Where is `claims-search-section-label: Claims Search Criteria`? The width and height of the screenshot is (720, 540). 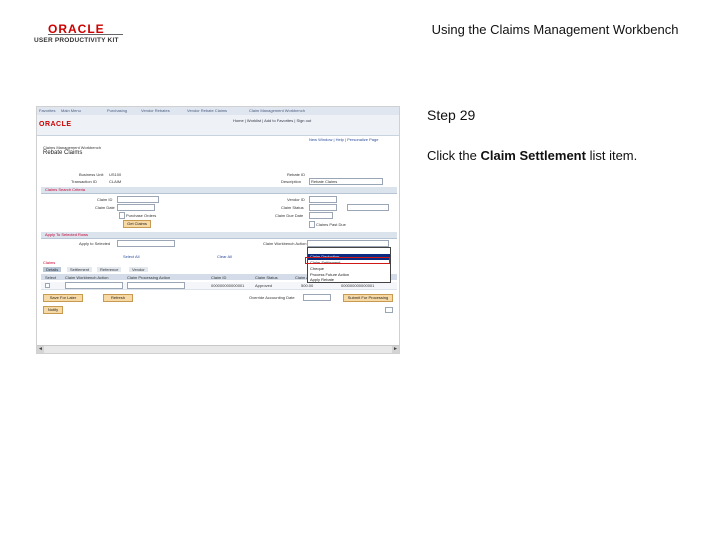 claims-search-section-label: Claims Search Criteria is located at coordinates (65, 189).